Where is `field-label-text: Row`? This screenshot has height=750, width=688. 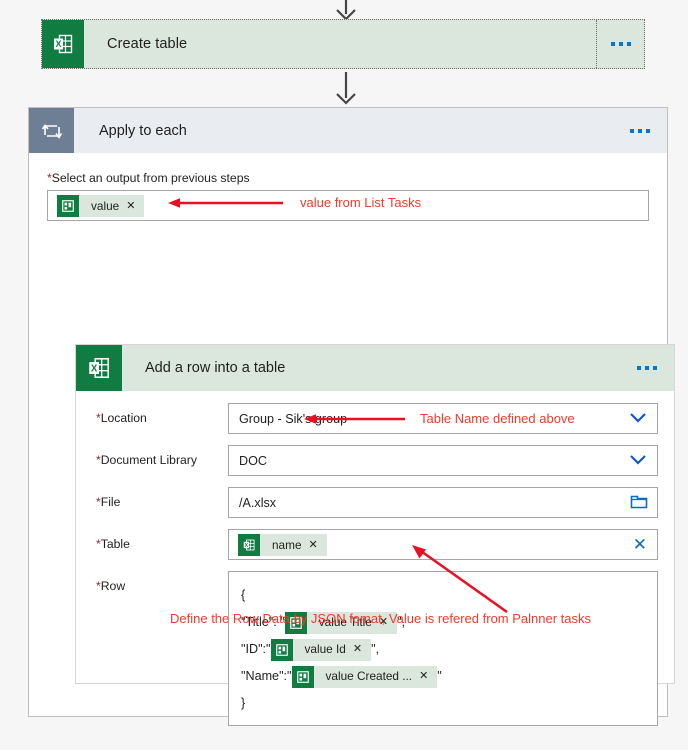 field-label-text: Row is located at coordinates (113, 586).